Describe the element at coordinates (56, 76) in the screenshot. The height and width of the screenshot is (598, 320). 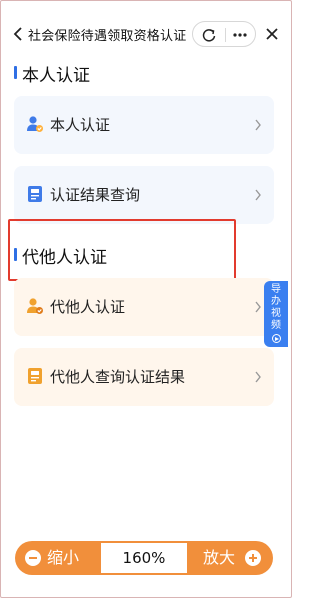
I see `section-title-self: 本人认证` at that location.